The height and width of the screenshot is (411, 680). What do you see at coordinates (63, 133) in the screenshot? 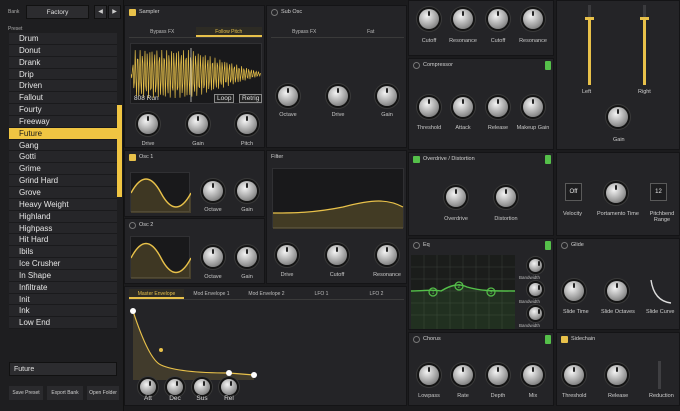
I see `preset-item: Future` at bounding box center [63, 133].